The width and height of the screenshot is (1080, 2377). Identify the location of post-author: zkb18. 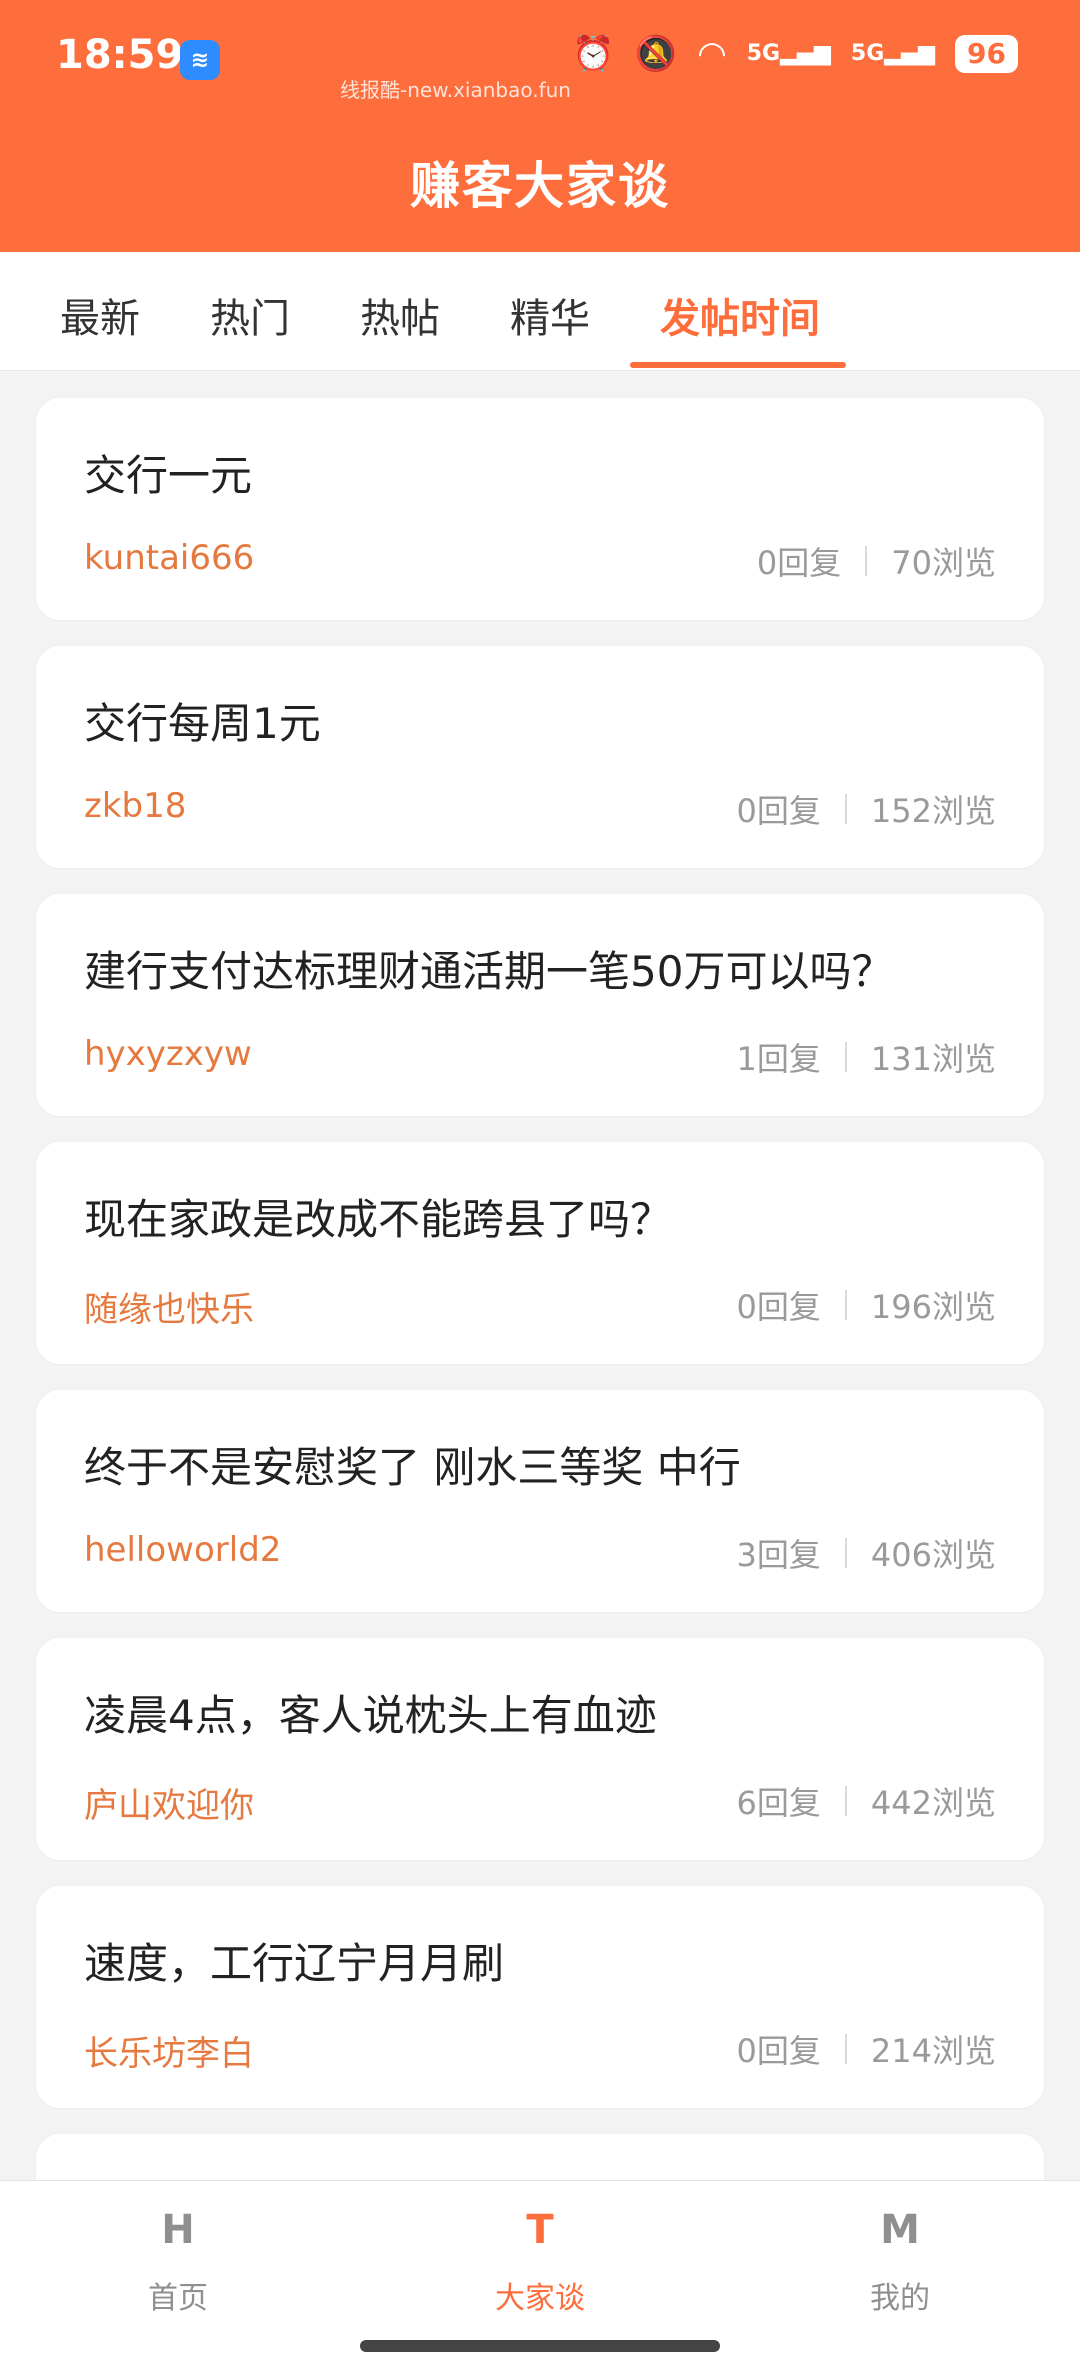
(135, 806).